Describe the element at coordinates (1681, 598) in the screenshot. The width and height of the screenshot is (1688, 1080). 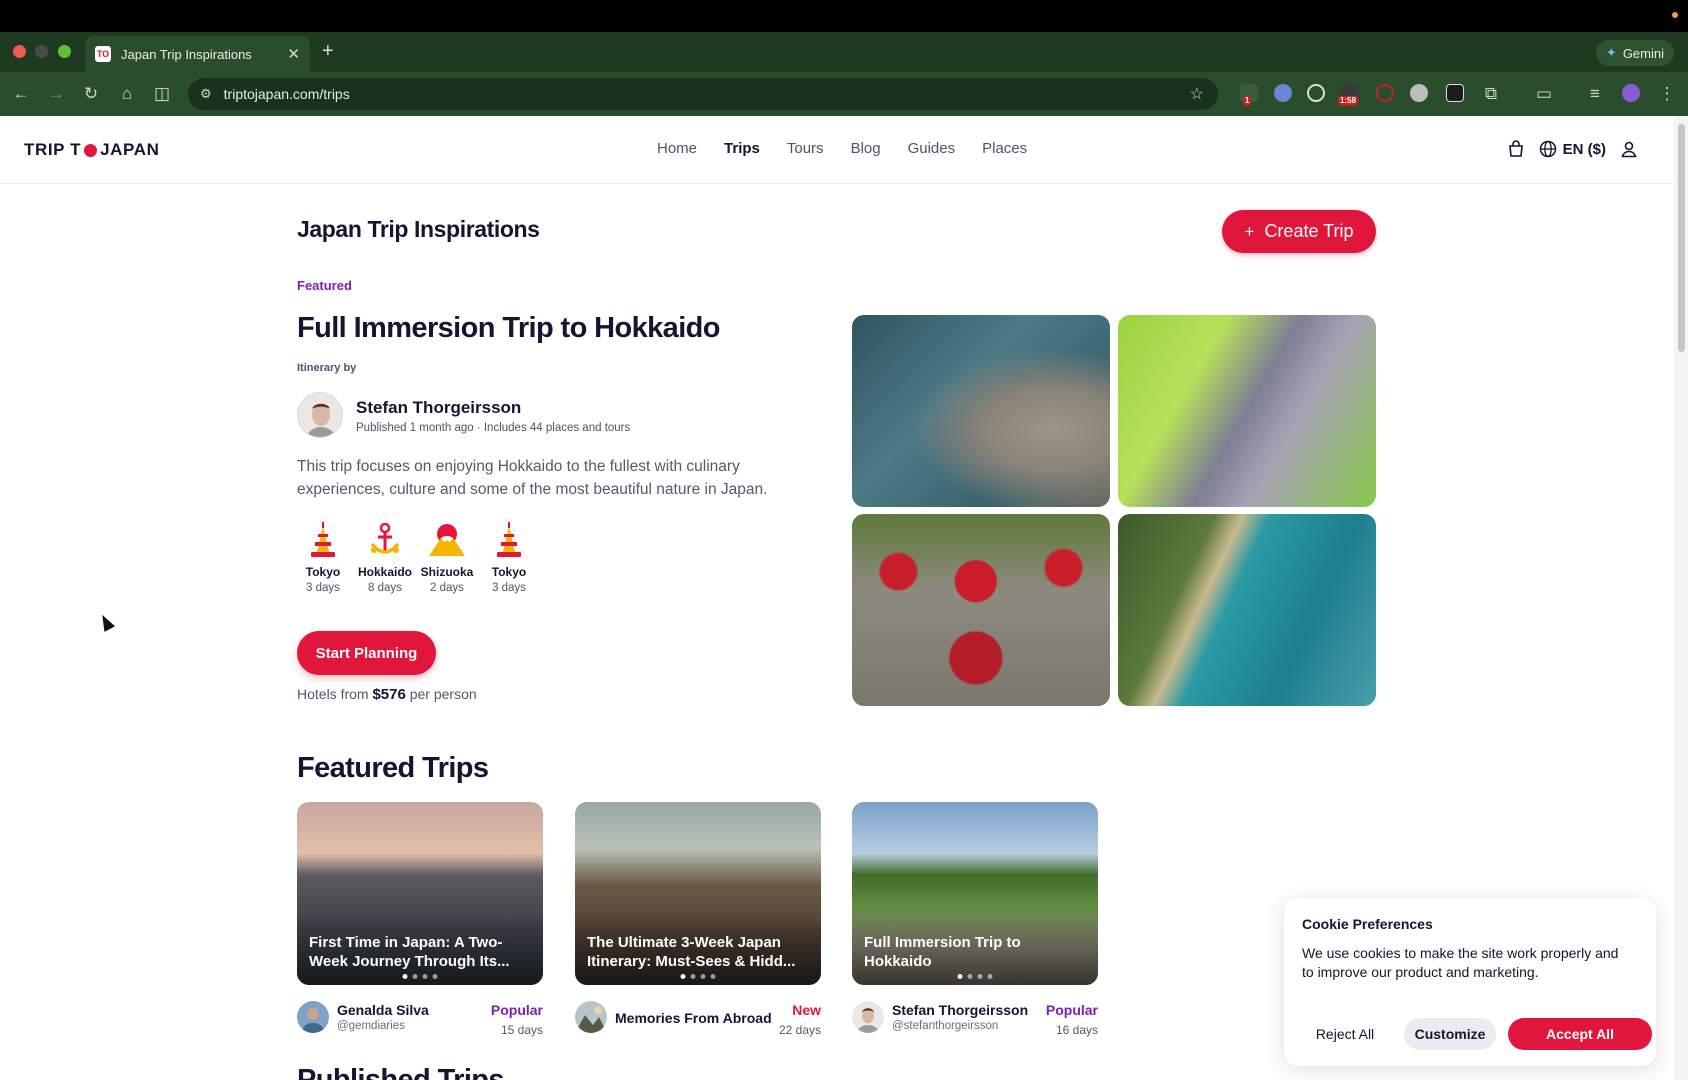
I see `page-scrollbar` at that location.